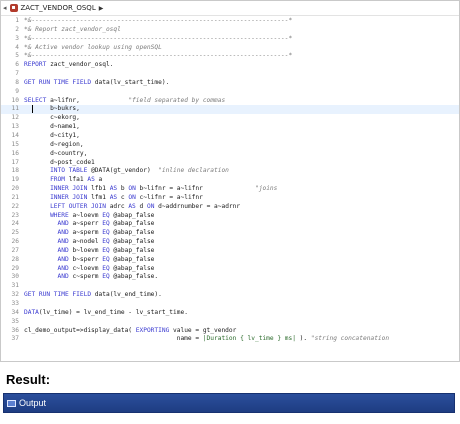 The height and width of the screenshot is (424, 460). I want to click on keyword-token: INNER JOIN, so click(69, 197).